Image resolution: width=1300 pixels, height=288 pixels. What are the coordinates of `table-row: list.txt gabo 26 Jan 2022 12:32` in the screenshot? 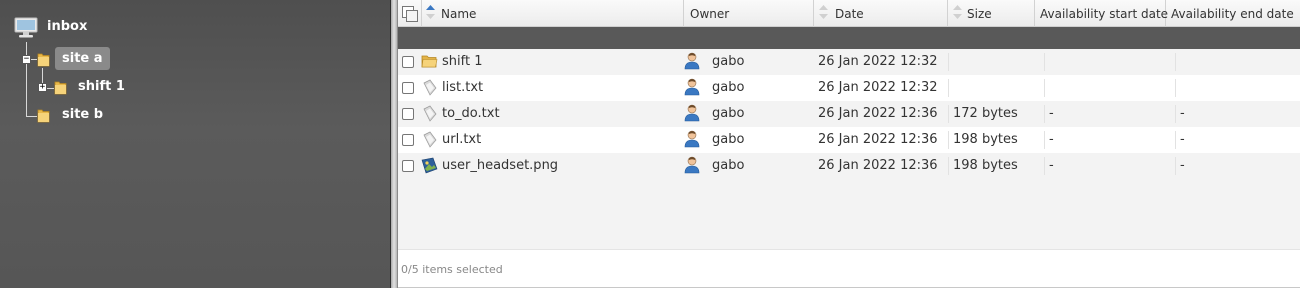 It's located at (849, 88).